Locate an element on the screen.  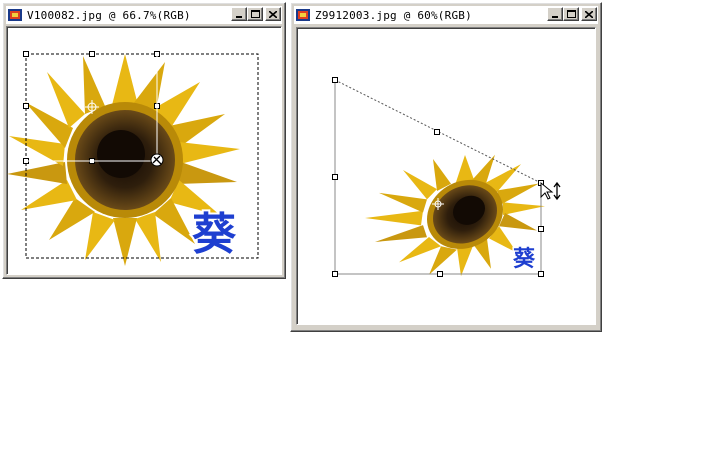
sunflower-image-right: 葵 葵 is located at coordinates (446, 177).